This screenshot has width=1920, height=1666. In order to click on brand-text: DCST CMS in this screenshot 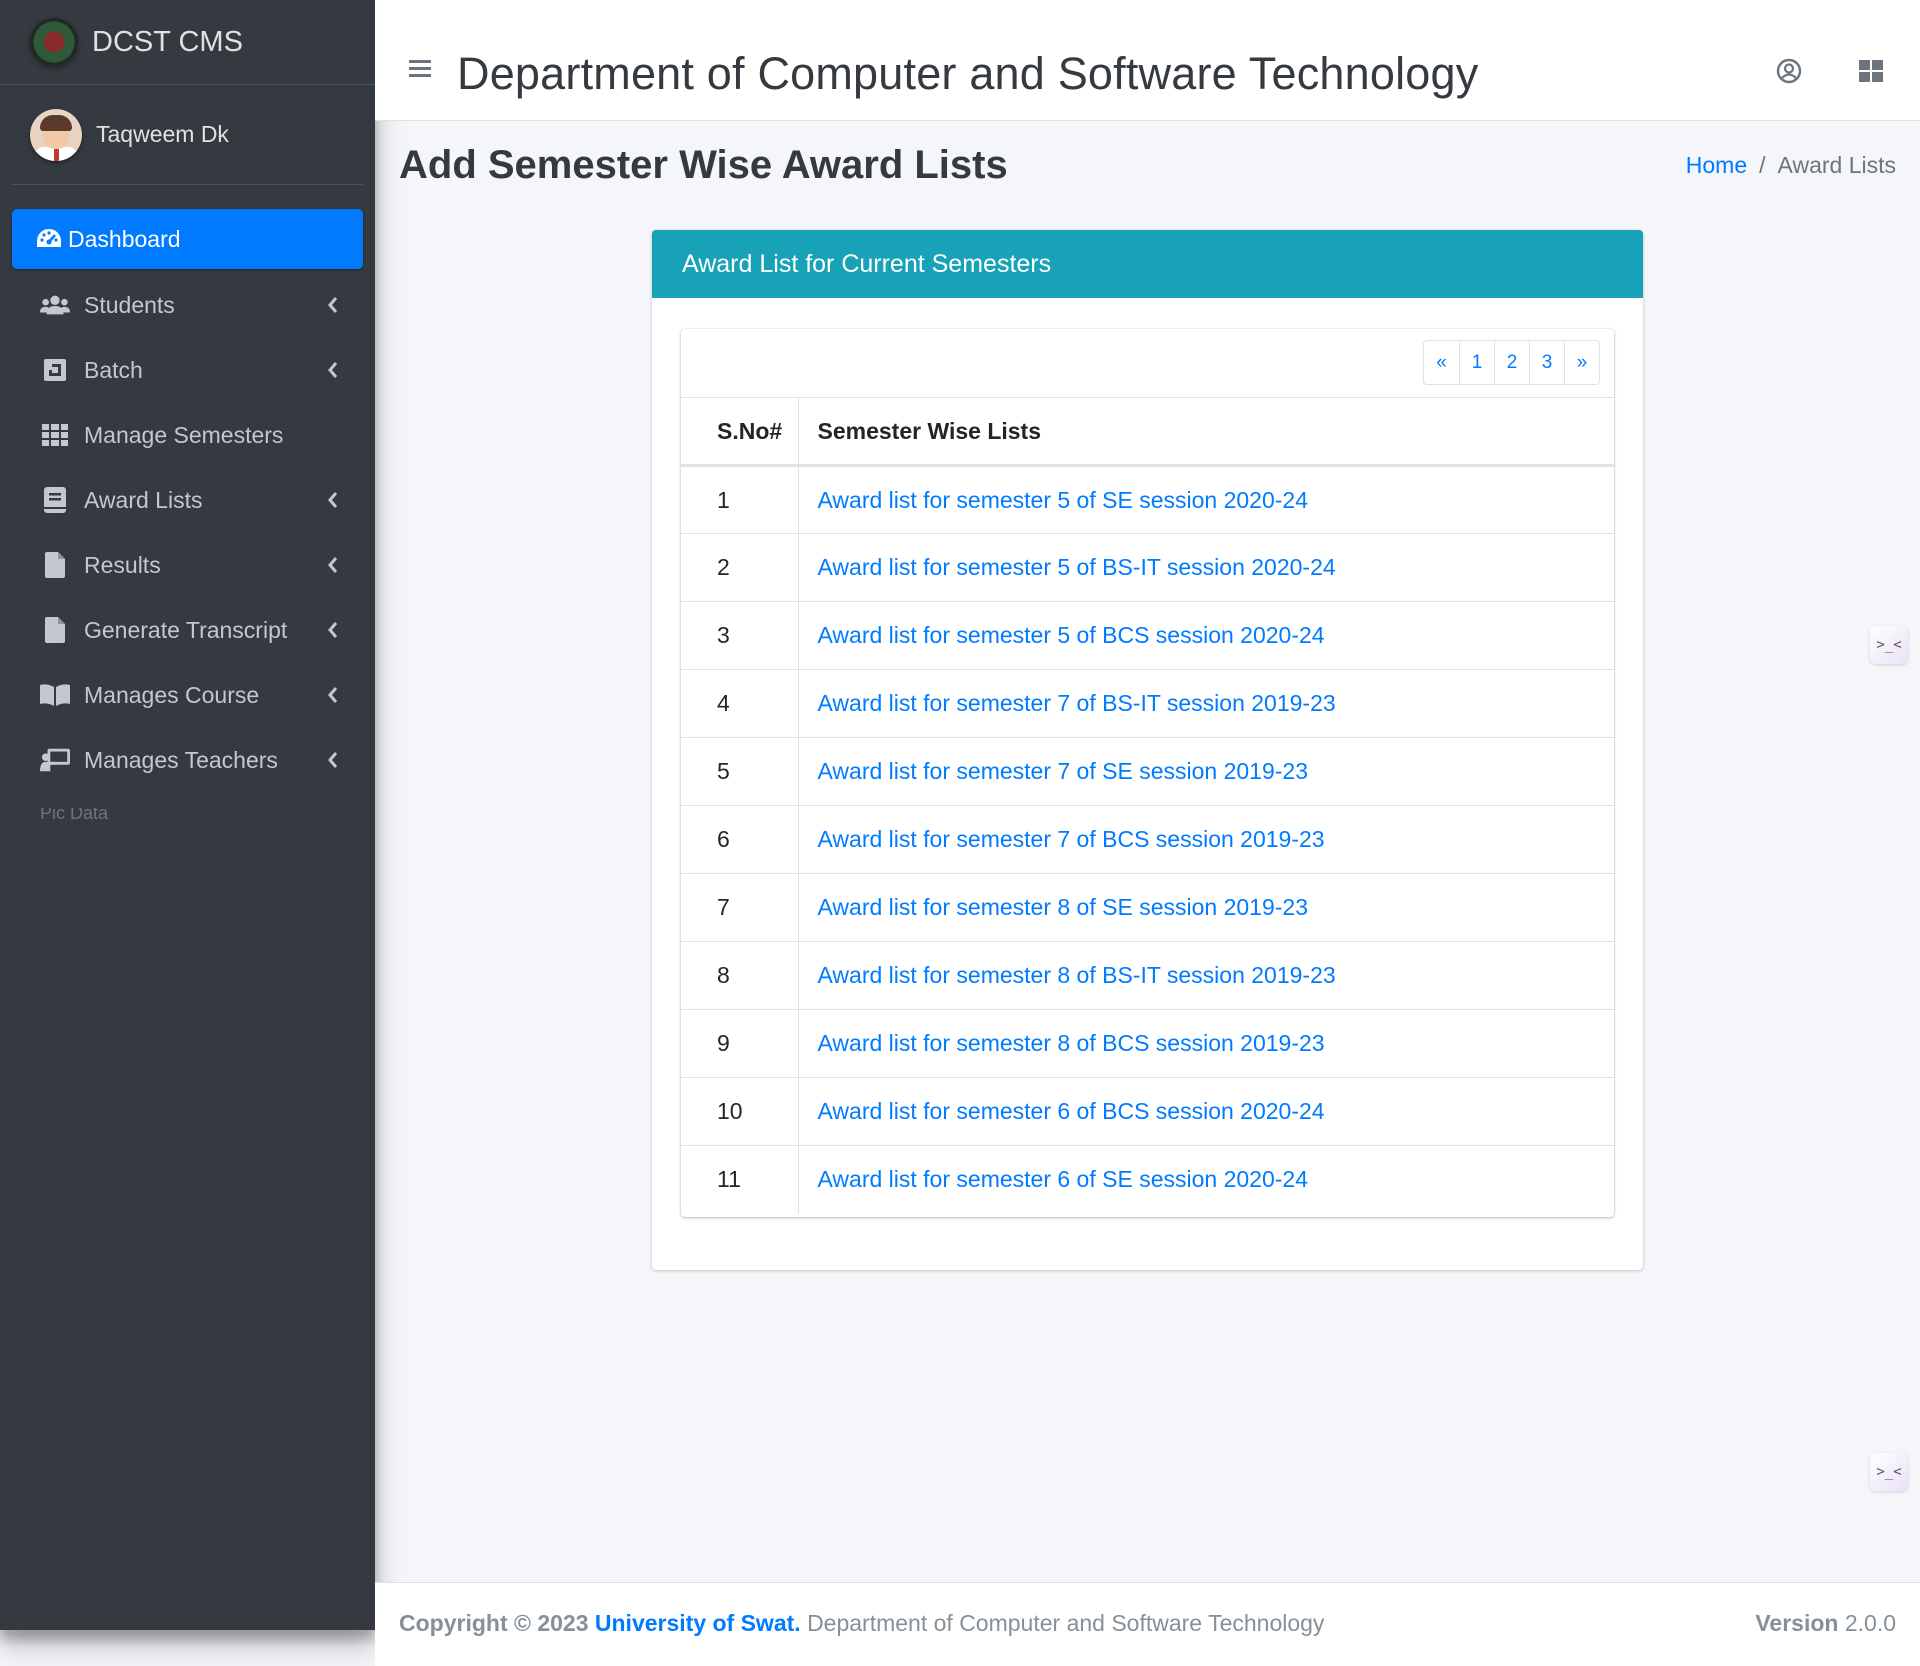, I will do `click(167, 41)`.